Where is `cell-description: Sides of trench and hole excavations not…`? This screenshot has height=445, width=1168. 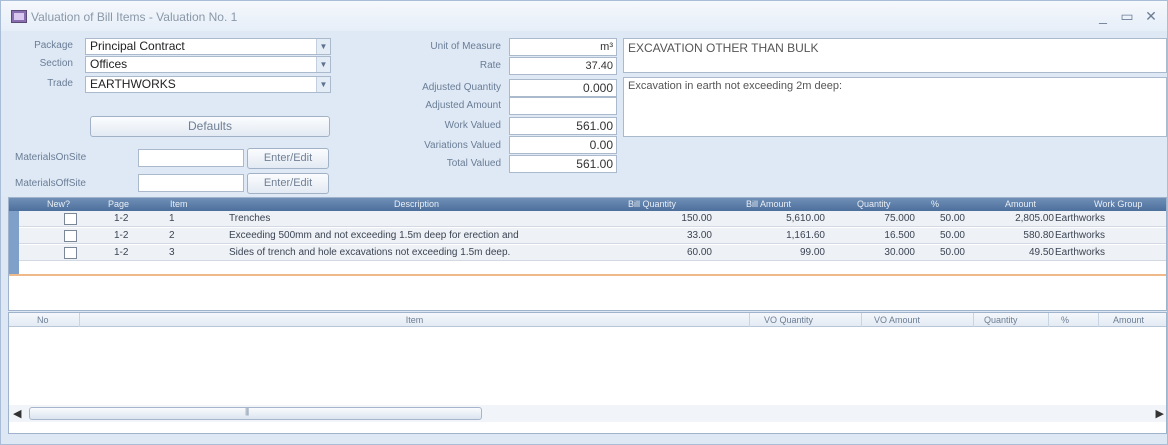 cell-description: Sides of trench and hole excavations not… is located at coordinates (370, 252).